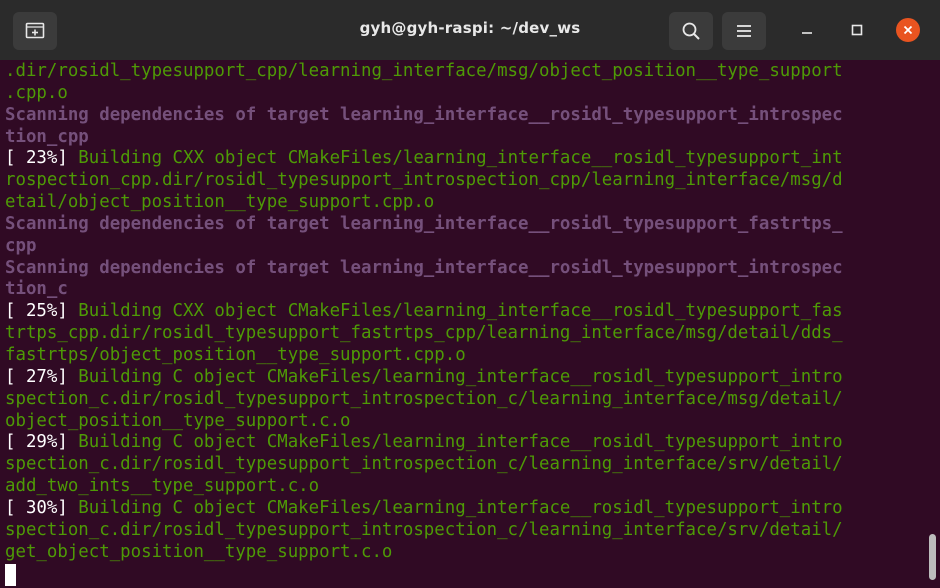 The image size is (940, 588). I want to click on close-icon, so click(908, 30).